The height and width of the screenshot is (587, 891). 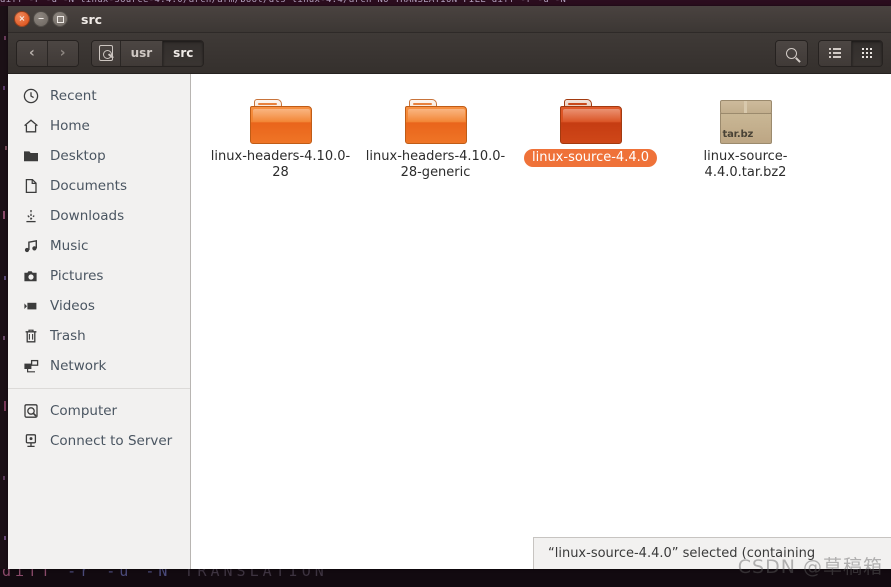 I want to click on camera-icon, so click(x=30, y=276).